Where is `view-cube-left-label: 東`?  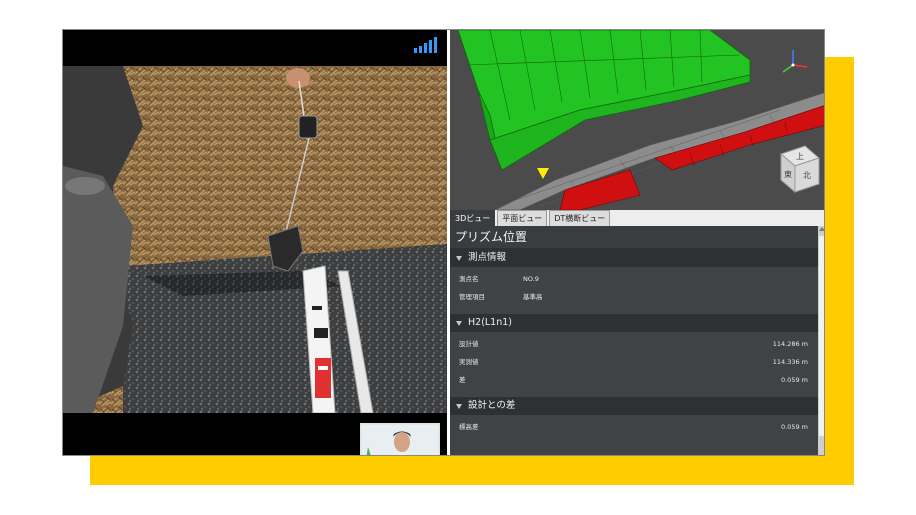 view-cube-left-label: 東 is located at coordinates (788, 174).